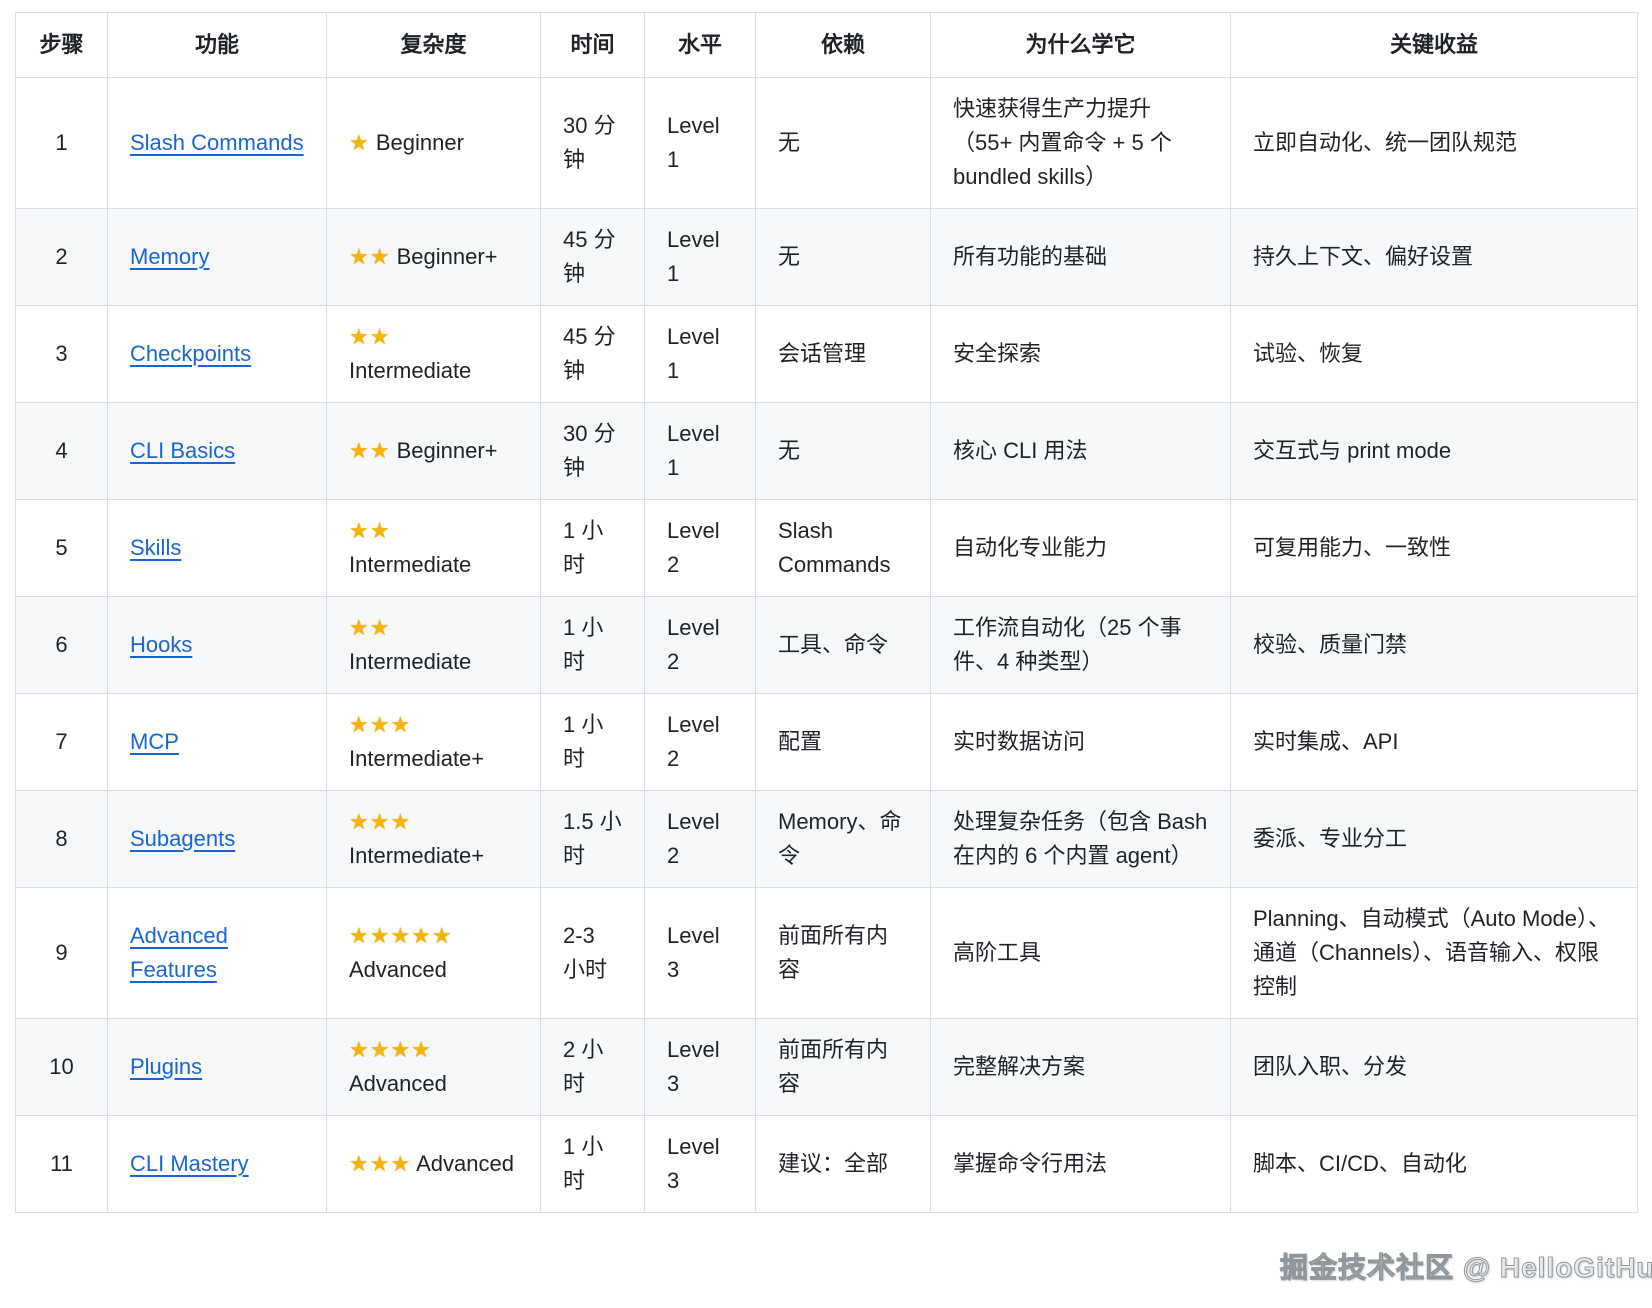  What do you see at coordinates (61, 548) in the screenshot?
I see `step-cell: 5` at bounding box center [61, 548].